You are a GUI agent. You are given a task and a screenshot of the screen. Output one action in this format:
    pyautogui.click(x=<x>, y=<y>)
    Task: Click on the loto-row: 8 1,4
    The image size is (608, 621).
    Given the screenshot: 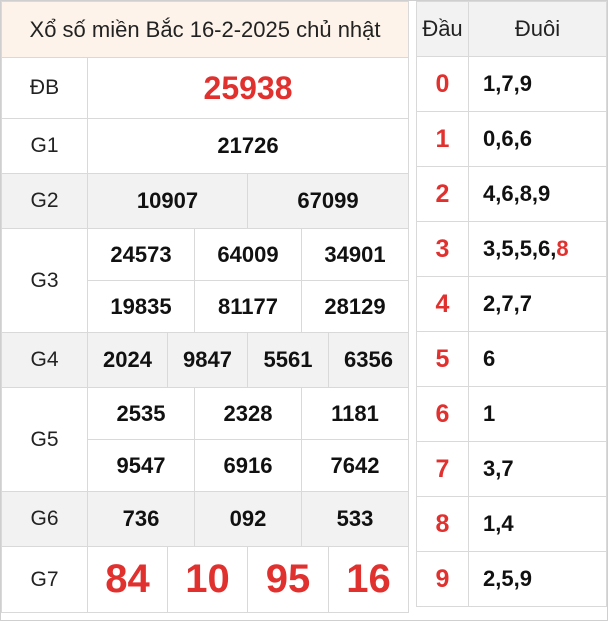 What is the action you would take?
    pyautogui.click(x=511, y=524)
    